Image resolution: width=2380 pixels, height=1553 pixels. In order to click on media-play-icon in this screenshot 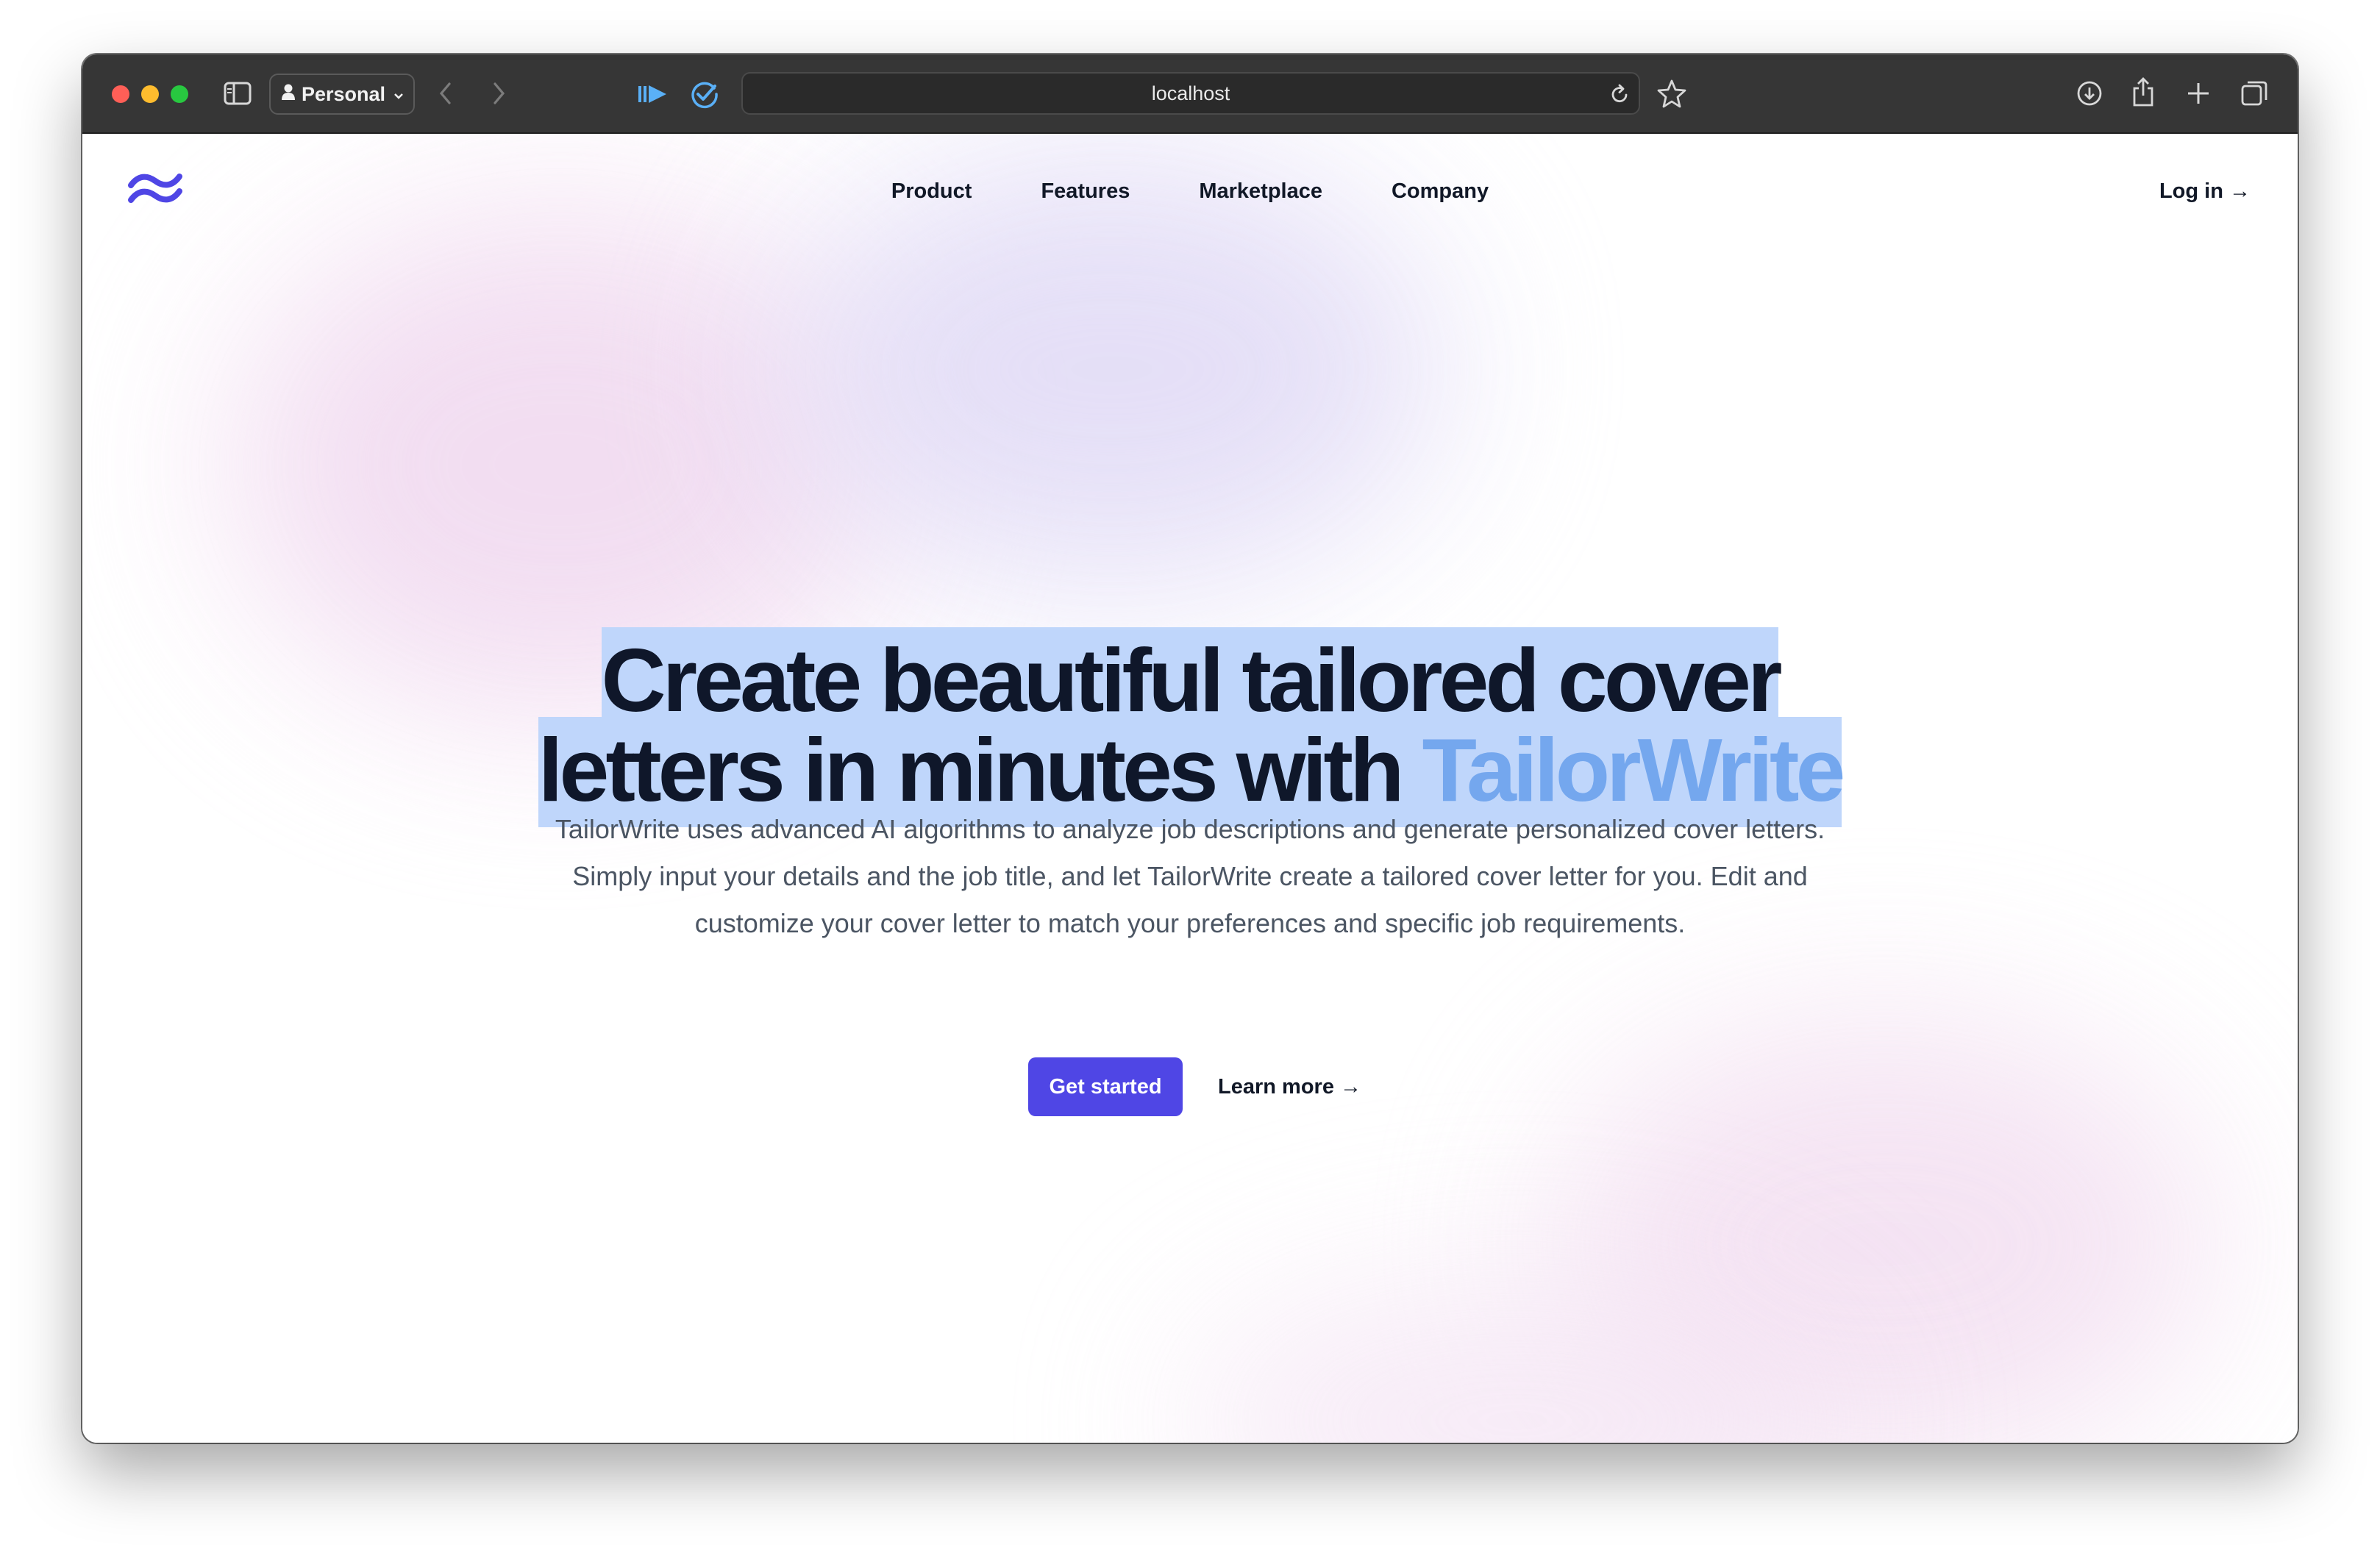, I will do `click(653, 94)`.